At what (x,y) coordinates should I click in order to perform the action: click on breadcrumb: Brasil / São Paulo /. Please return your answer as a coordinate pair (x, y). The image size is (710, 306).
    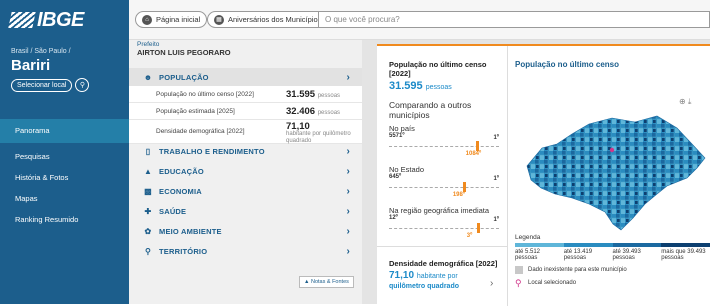
    Looking at the image, I should click on (64, 47).